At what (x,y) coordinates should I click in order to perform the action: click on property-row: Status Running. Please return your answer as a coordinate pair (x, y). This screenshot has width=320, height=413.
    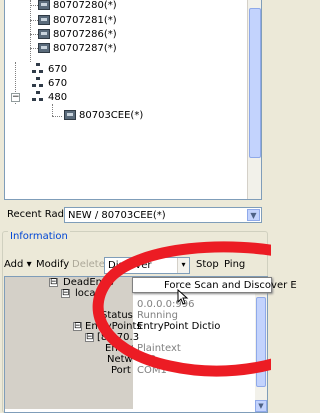
    Looking at the image, I should click on (131, 315).